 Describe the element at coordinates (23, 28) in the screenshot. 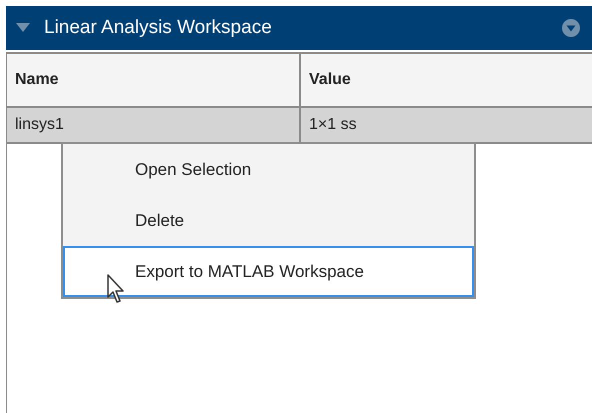

I see `collapse-icon` at that location.